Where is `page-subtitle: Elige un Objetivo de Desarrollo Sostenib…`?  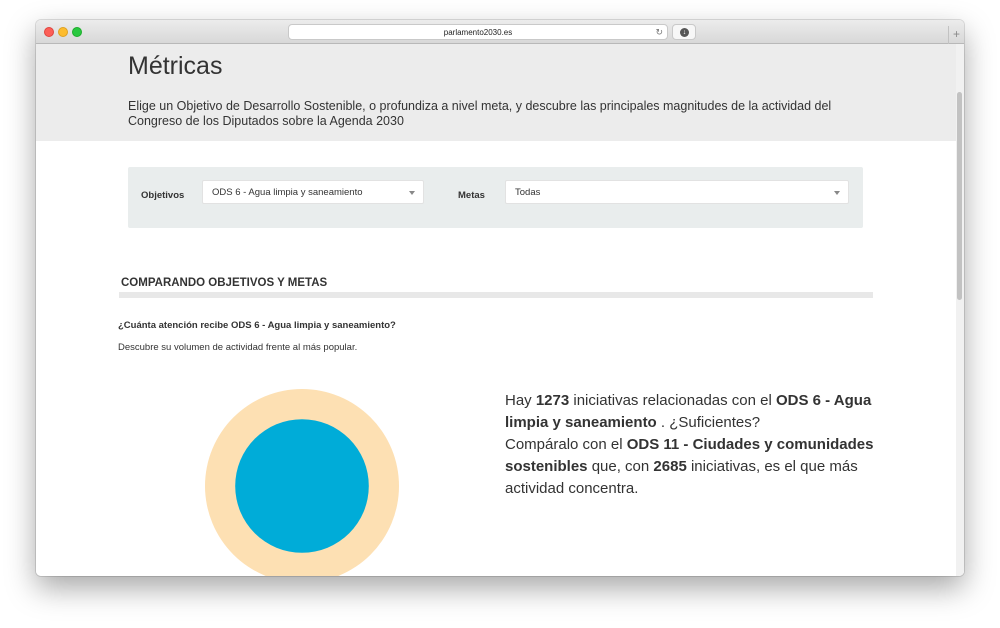
page-subtitle: Elige un Objetivo de Desarrollo Sostenib… is located at coordinates (480, 113).